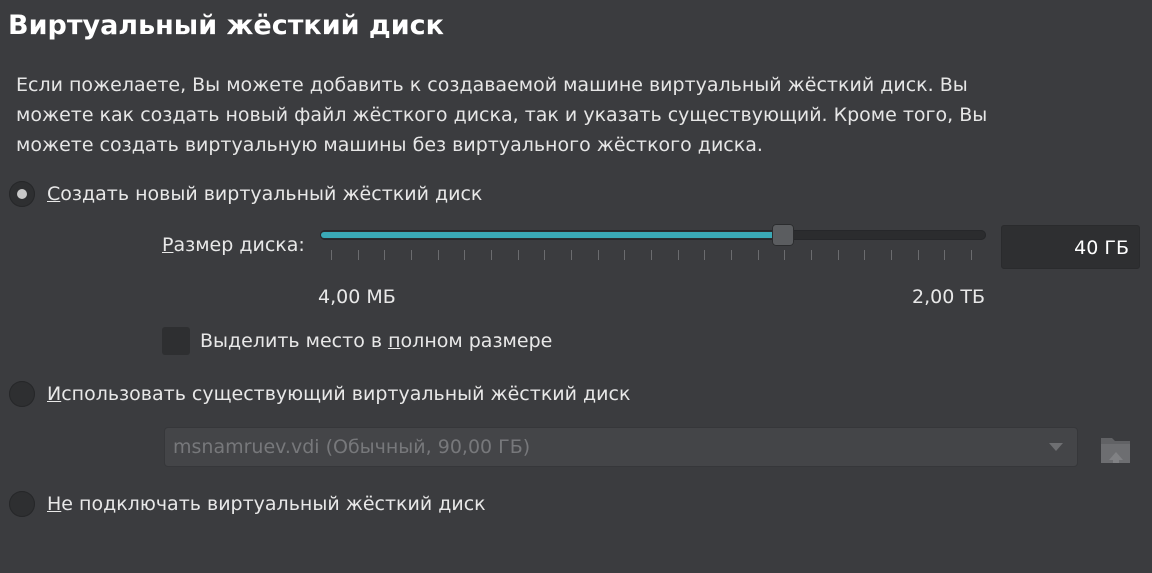  Describe the element at coordinates (176, 341) in the screenshot. I see `preallocate-checkbox` at that location.